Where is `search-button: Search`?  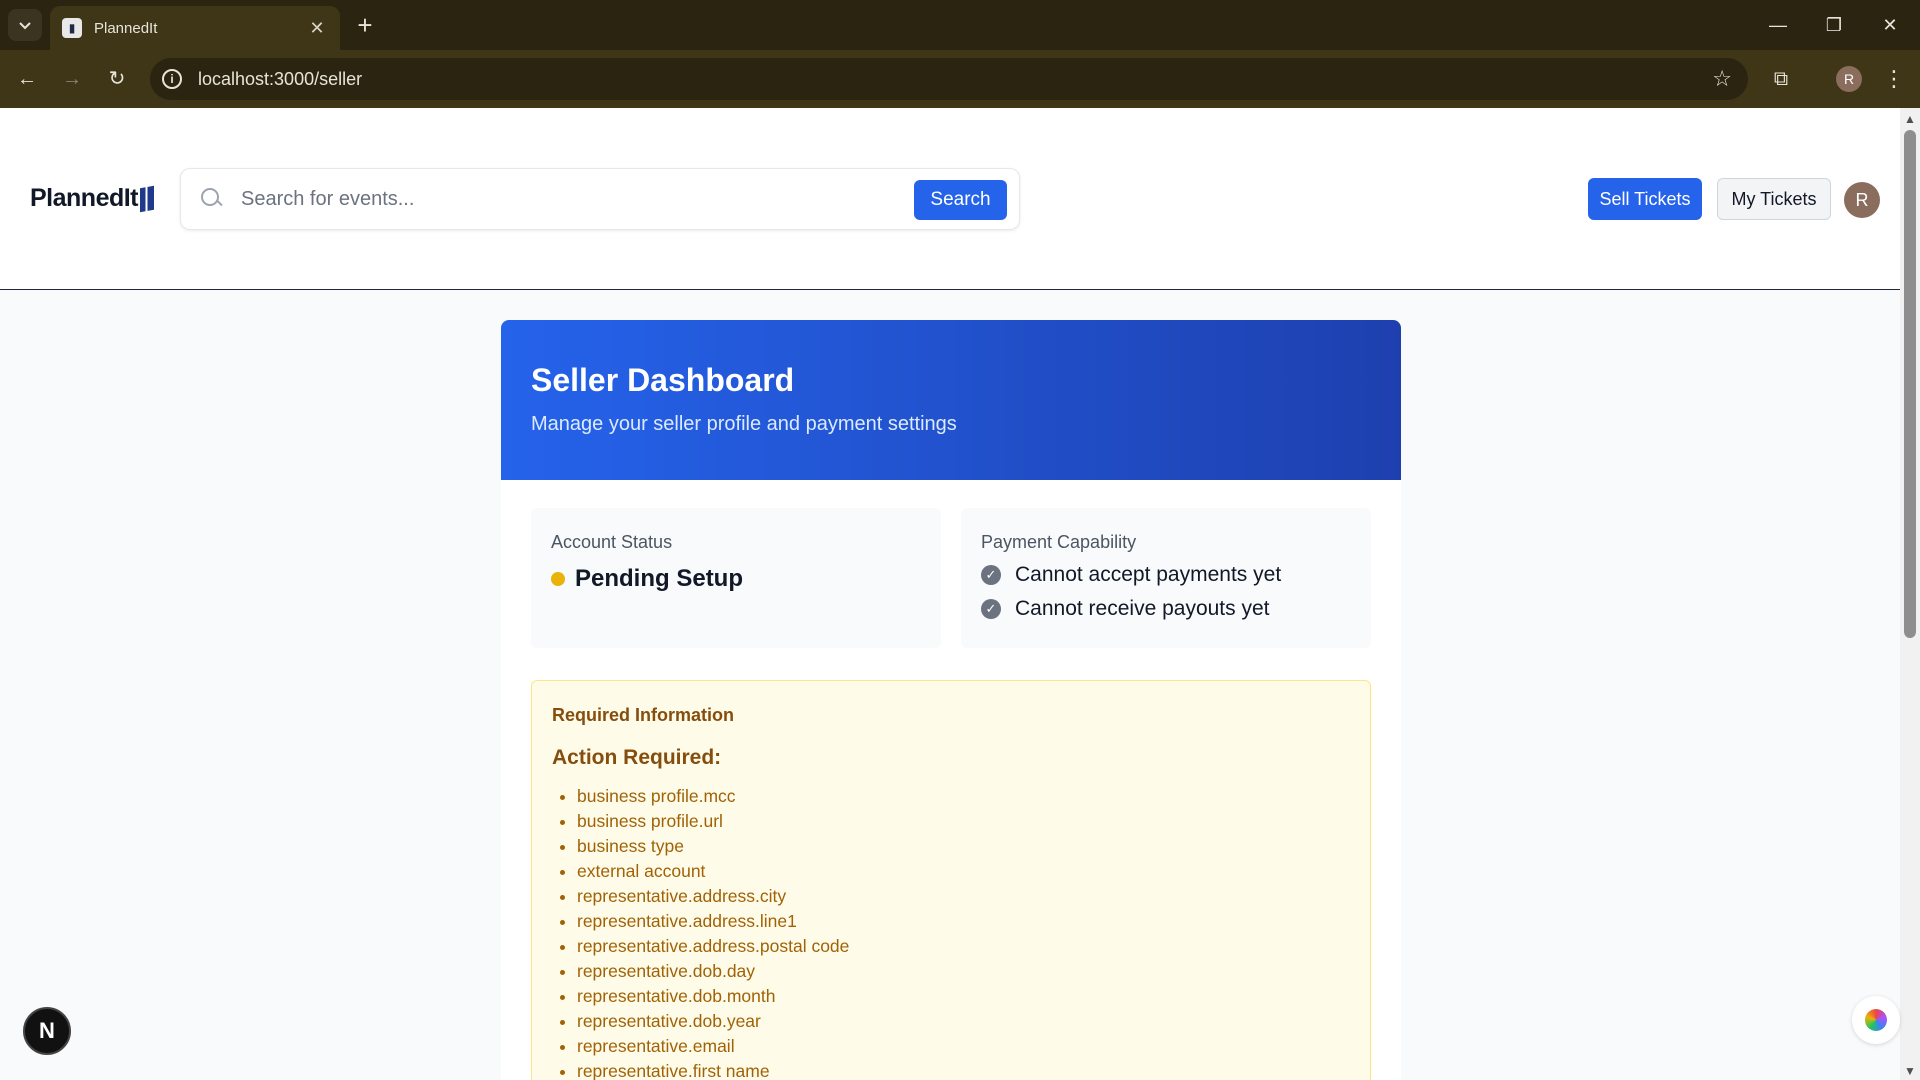 search-button: Search is located at coordinates (960, 200).